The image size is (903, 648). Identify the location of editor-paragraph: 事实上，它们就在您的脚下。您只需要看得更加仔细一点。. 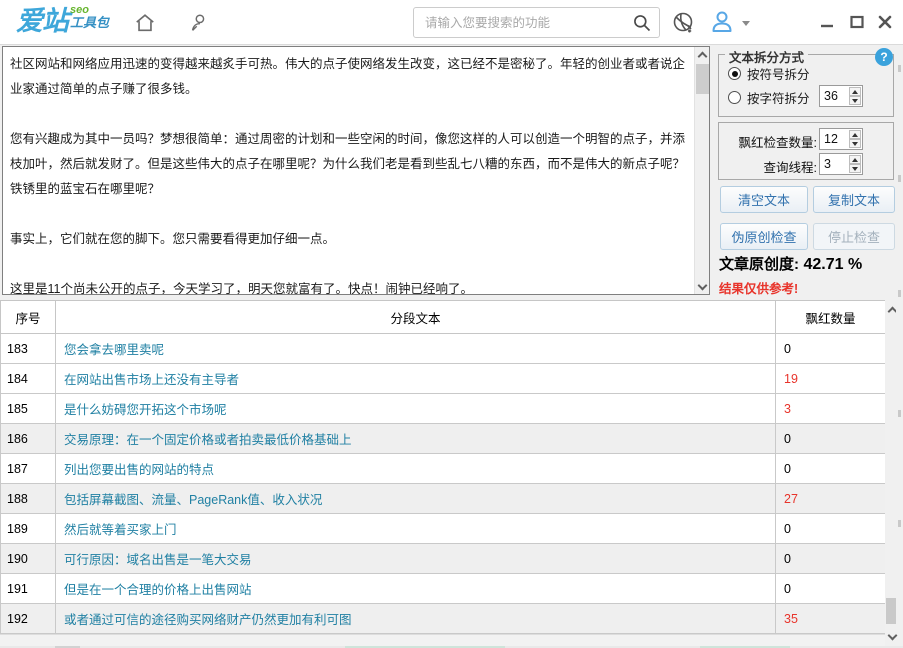
(173, 239).